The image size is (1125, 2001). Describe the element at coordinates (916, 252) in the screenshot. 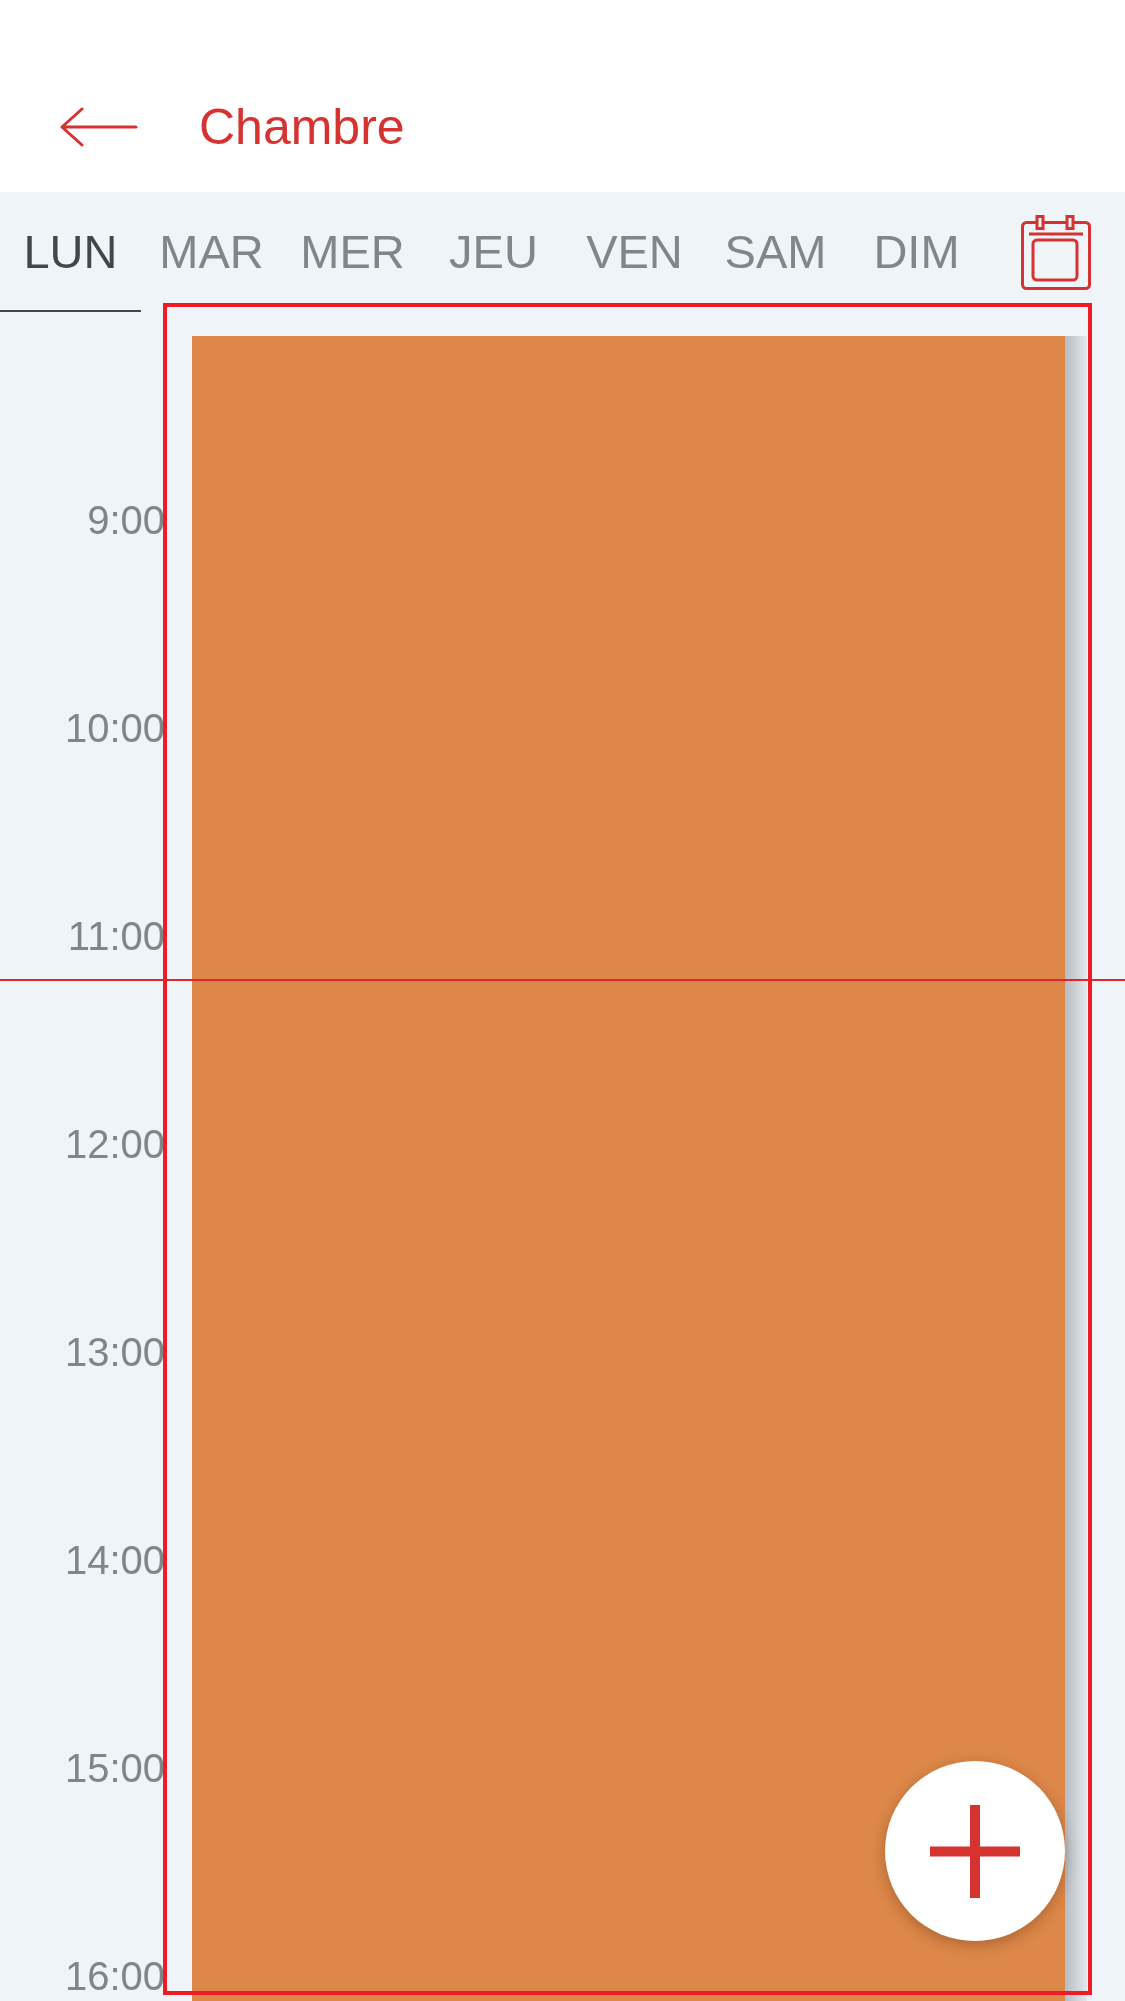

I see `day-tab: DIM` at that location.